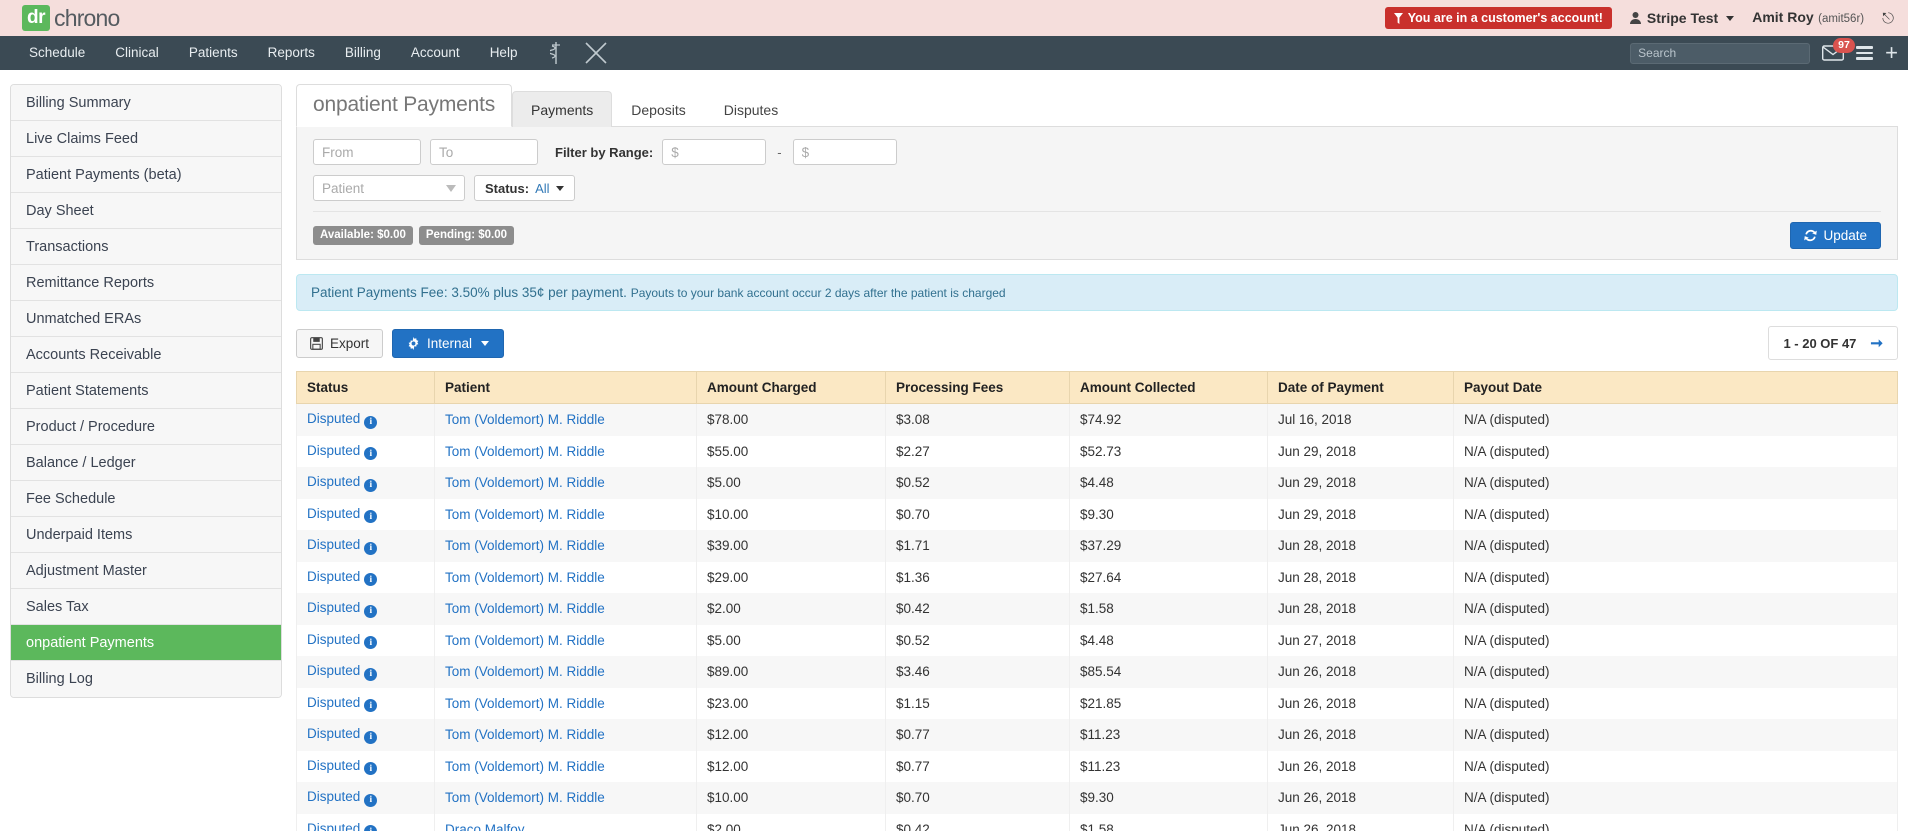  I want to click on search-input, so click(1720, 53).